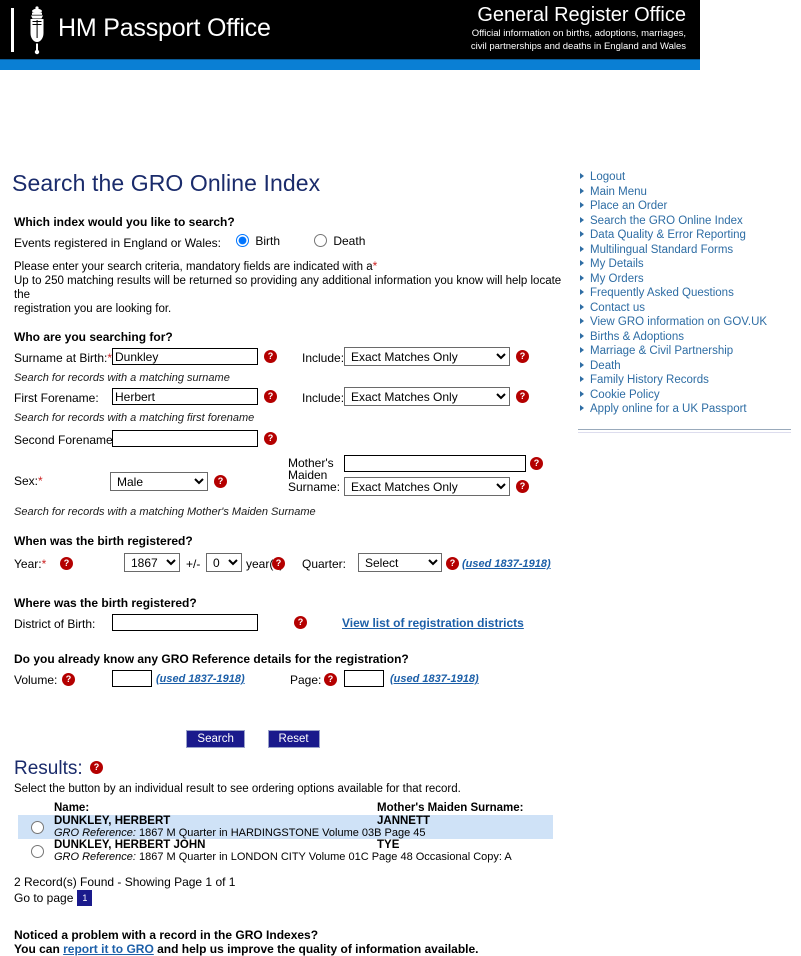  Describe the element at coordinates (427, 396) in the screenshot. I see `first-forename-include-select: Exact Matches Only` at that location.